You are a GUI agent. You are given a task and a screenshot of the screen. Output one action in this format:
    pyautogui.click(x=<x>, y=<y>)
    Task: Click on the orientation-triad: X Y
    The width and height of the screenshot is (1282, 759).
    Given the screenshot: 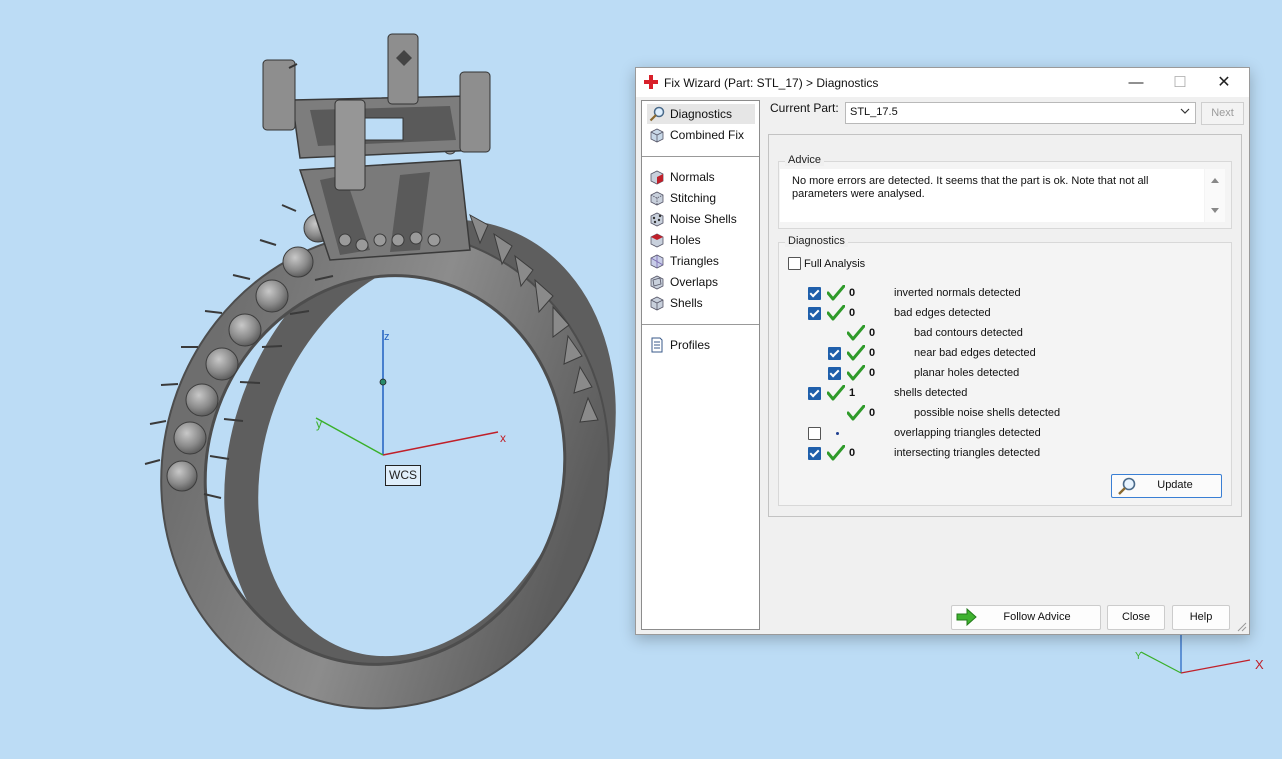 What is the action you would take?
    pyautogui.click(x=1199, y=653)
    